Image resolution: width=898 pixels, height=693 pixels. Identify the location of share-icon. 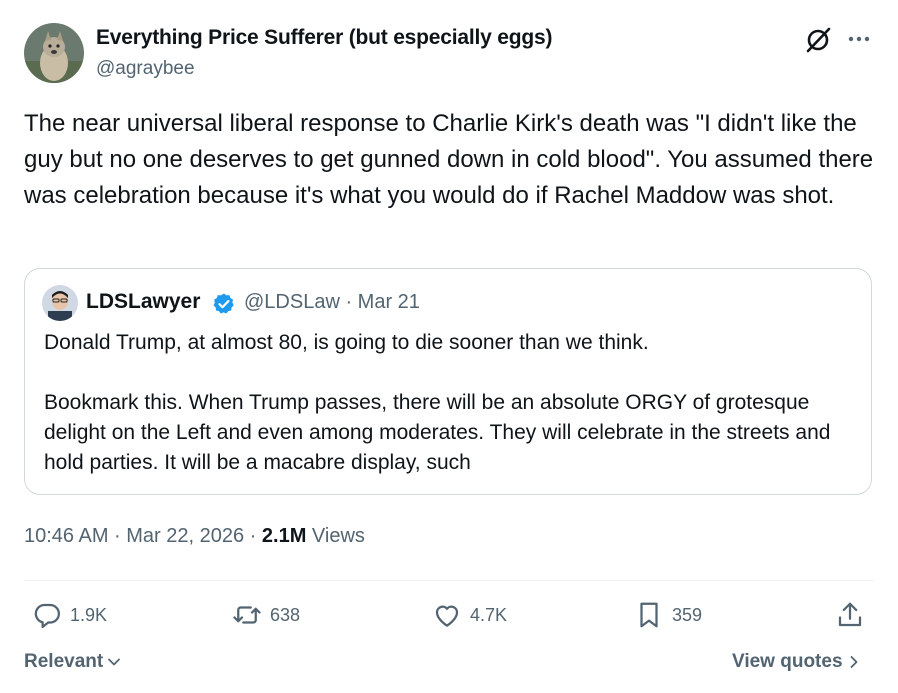
(850, 615).